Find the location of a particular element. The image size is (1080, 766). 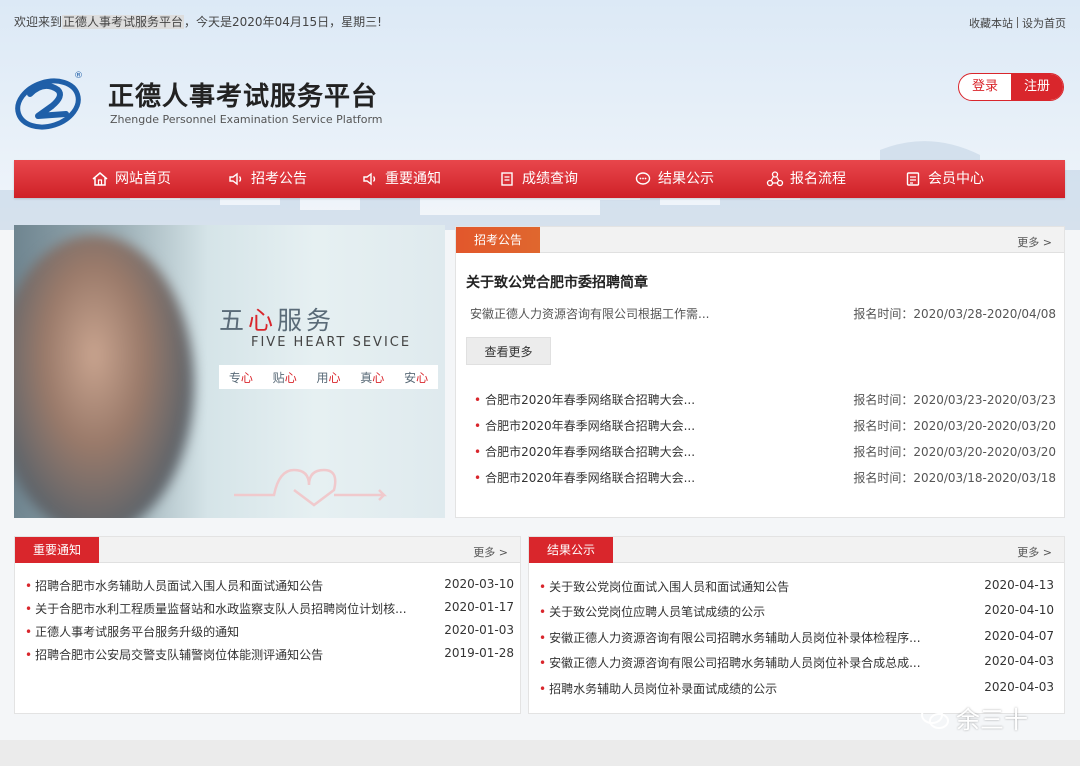

chat-icon is located at coordinates (643, 179).